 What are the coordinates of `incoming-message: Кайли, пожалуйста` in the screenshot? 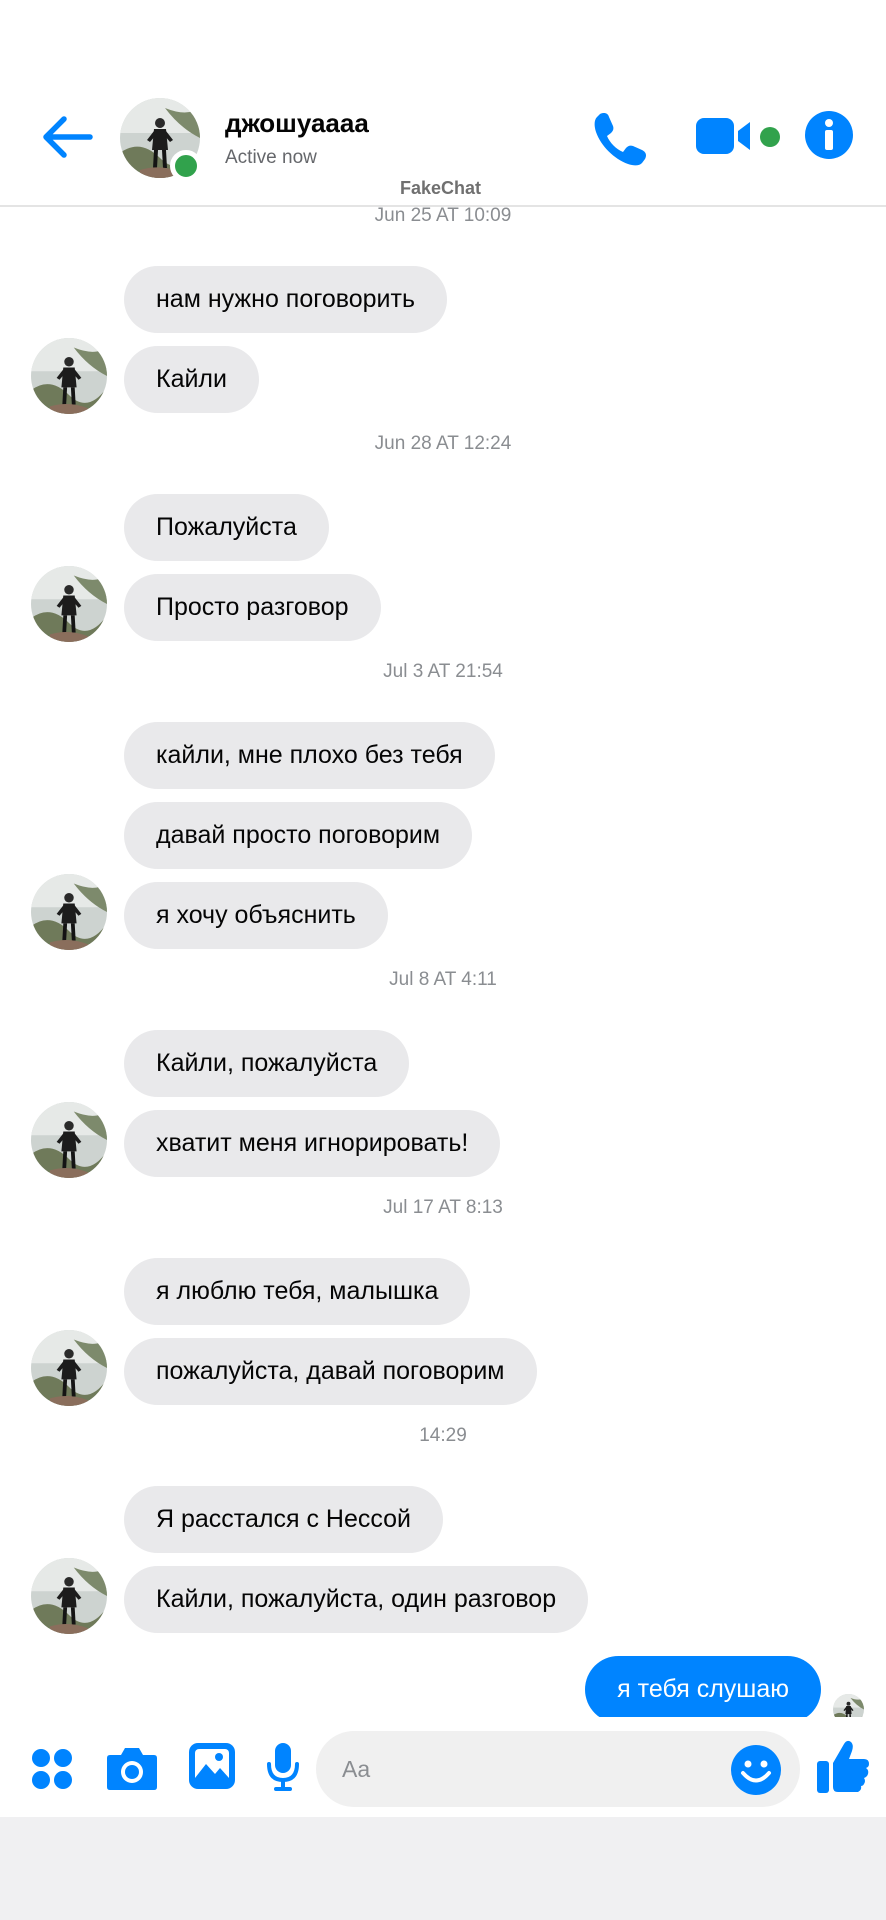 It's located at (267, 1063).